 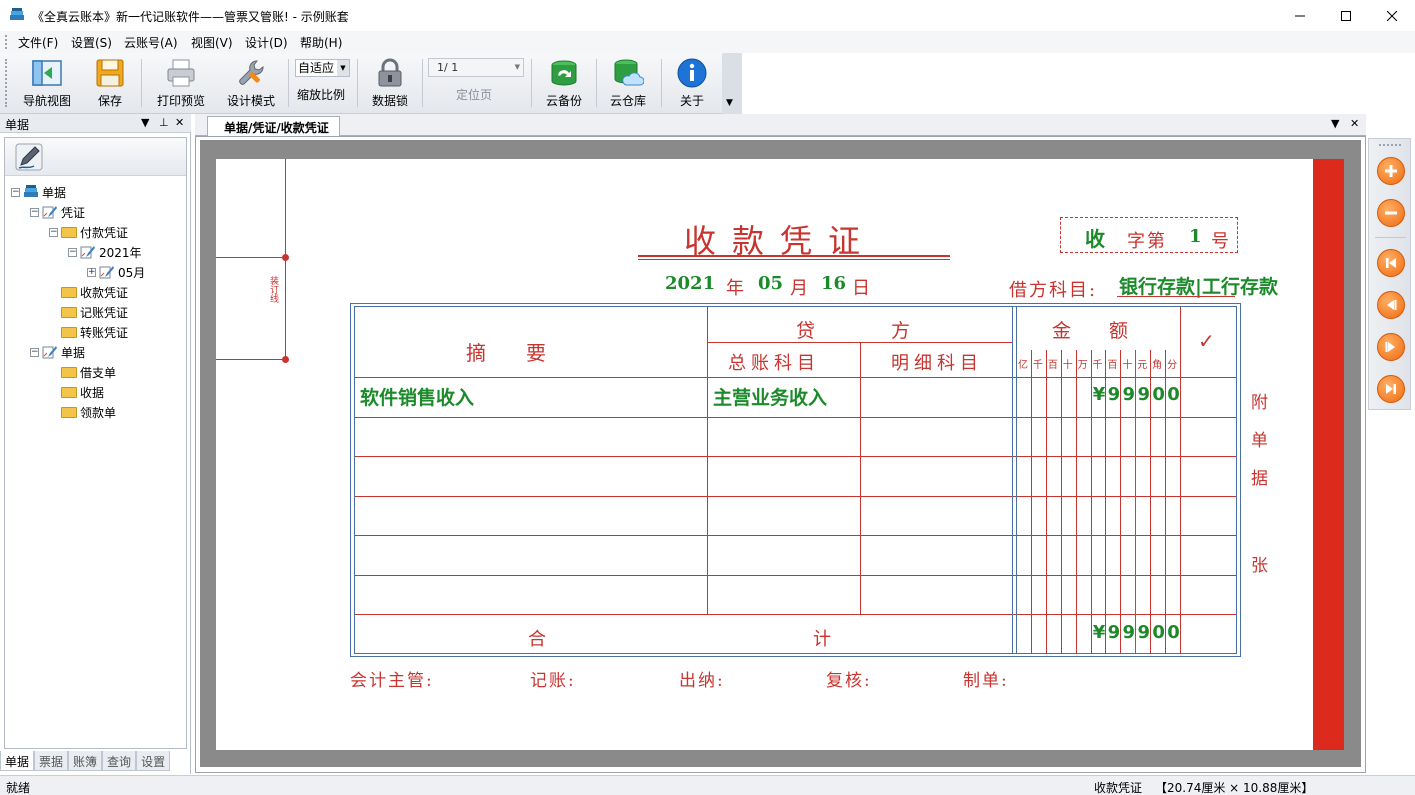 What do you see at coordinates (104, 292) in the screenshot?
I see `tree-node-label: 收款凭证` at bounding box center [104, 292].